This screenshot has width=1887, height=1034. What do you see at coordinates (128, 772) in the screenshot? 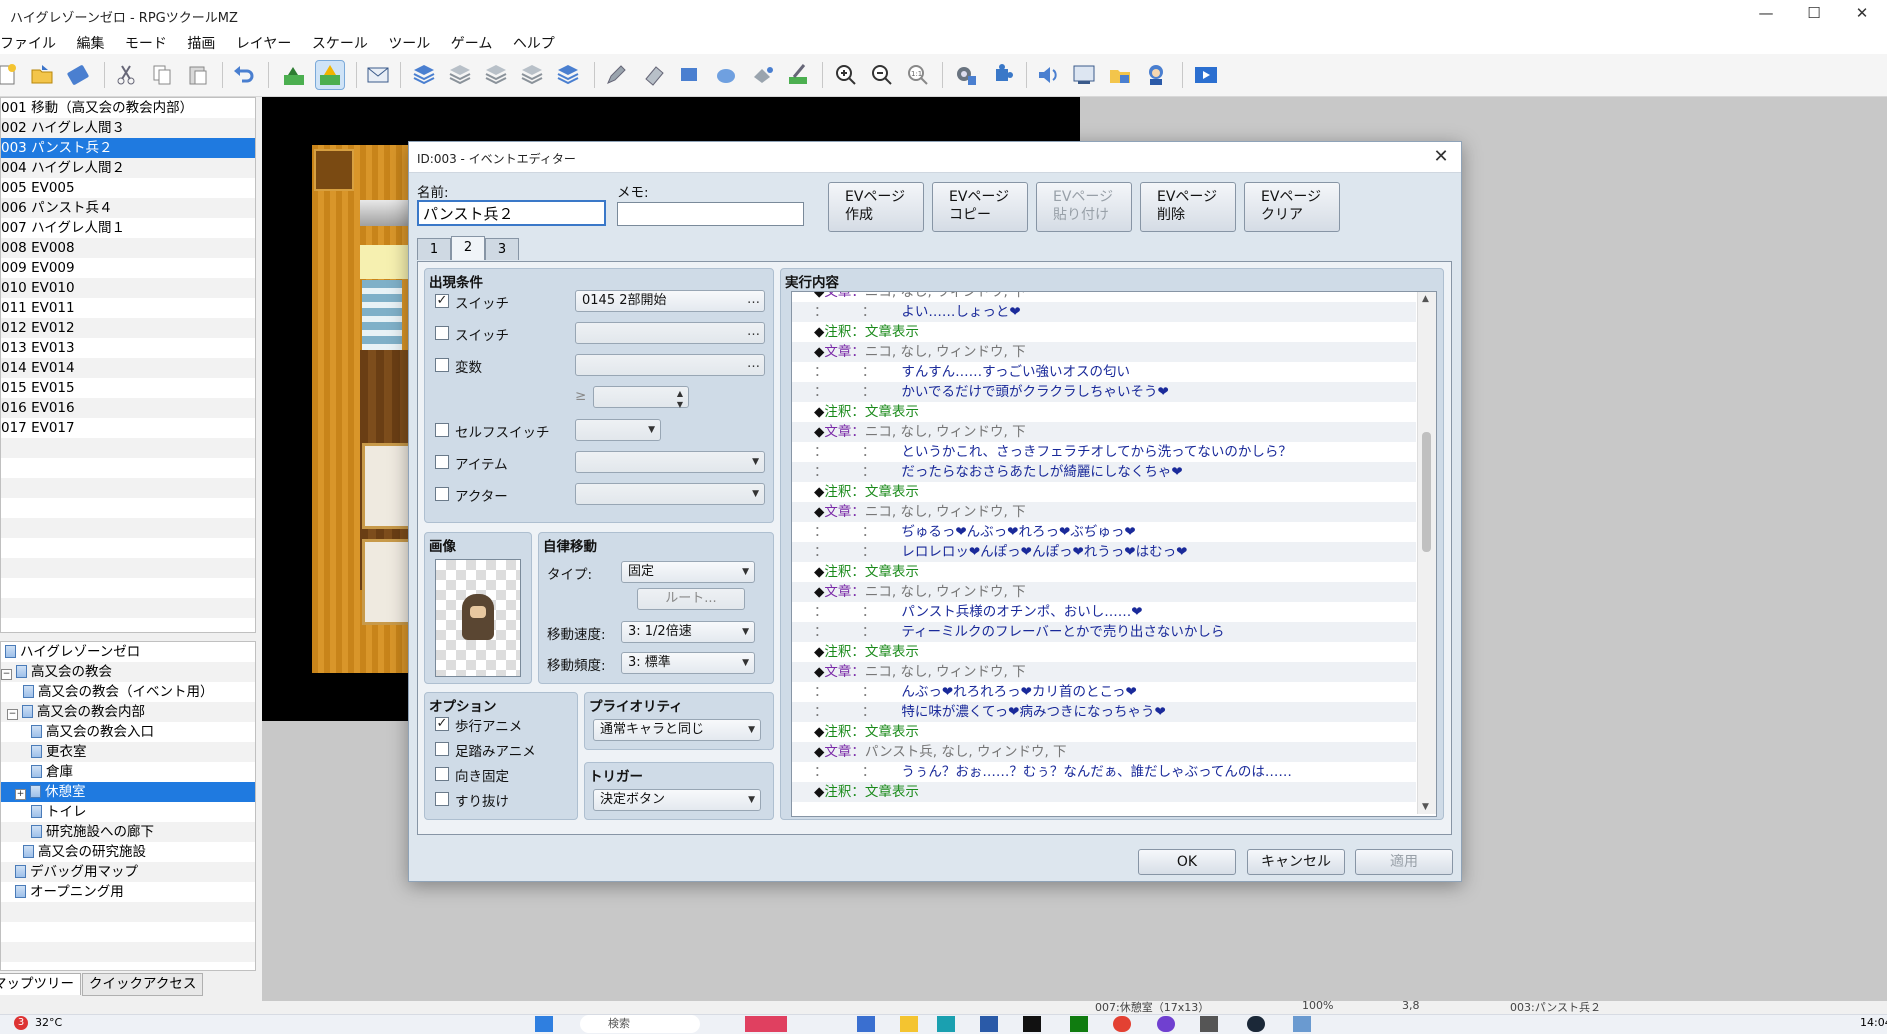
I see `map-tree-item: 倉庫` at bounding box center [128, 772].